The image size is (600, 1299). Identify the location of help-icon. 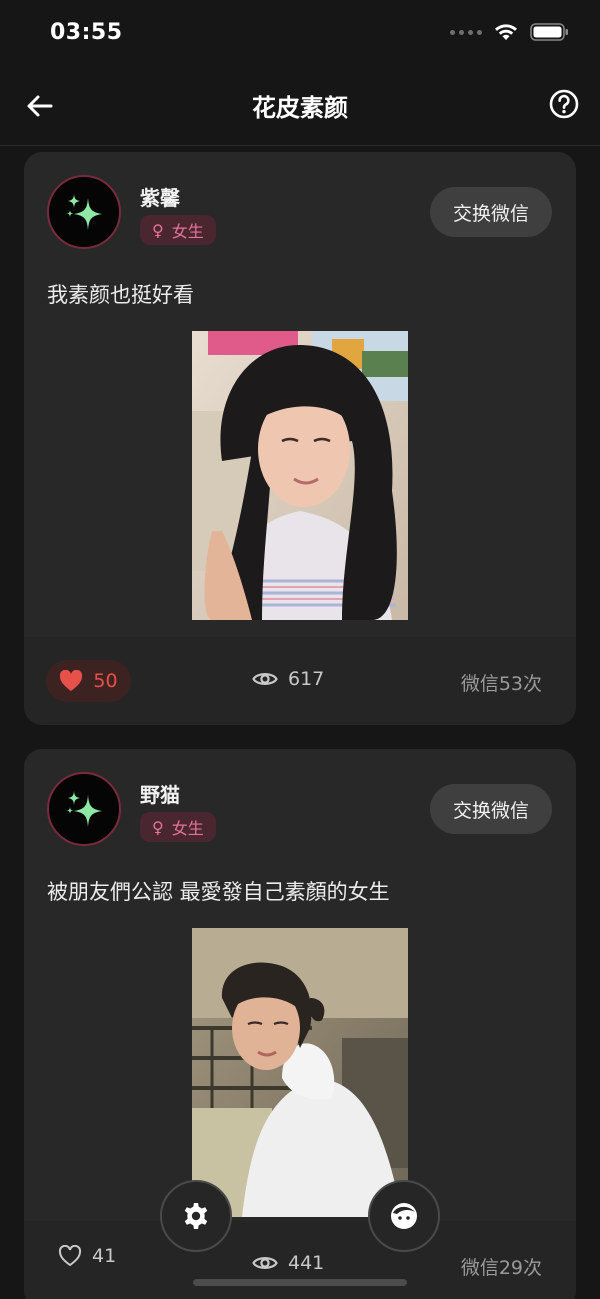
(564, 104).